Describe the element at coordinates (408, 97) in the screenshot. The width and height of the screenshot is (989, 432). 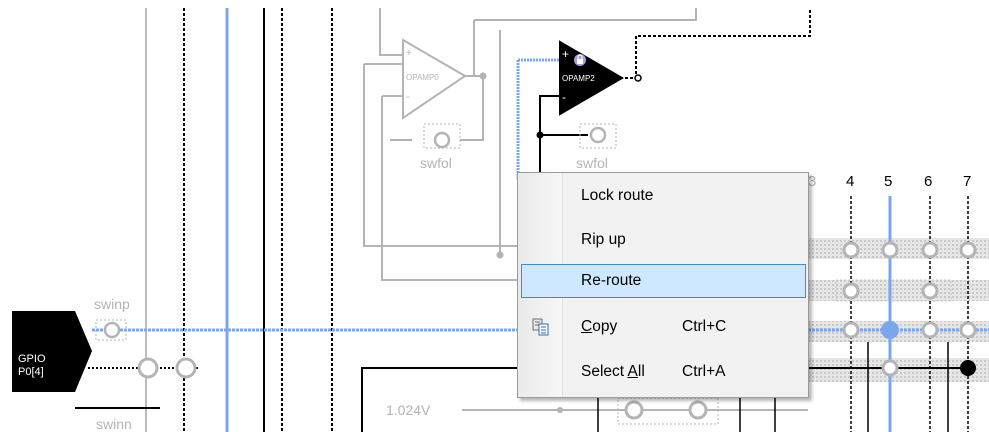
I see `opamp0-minus: -` at that location.